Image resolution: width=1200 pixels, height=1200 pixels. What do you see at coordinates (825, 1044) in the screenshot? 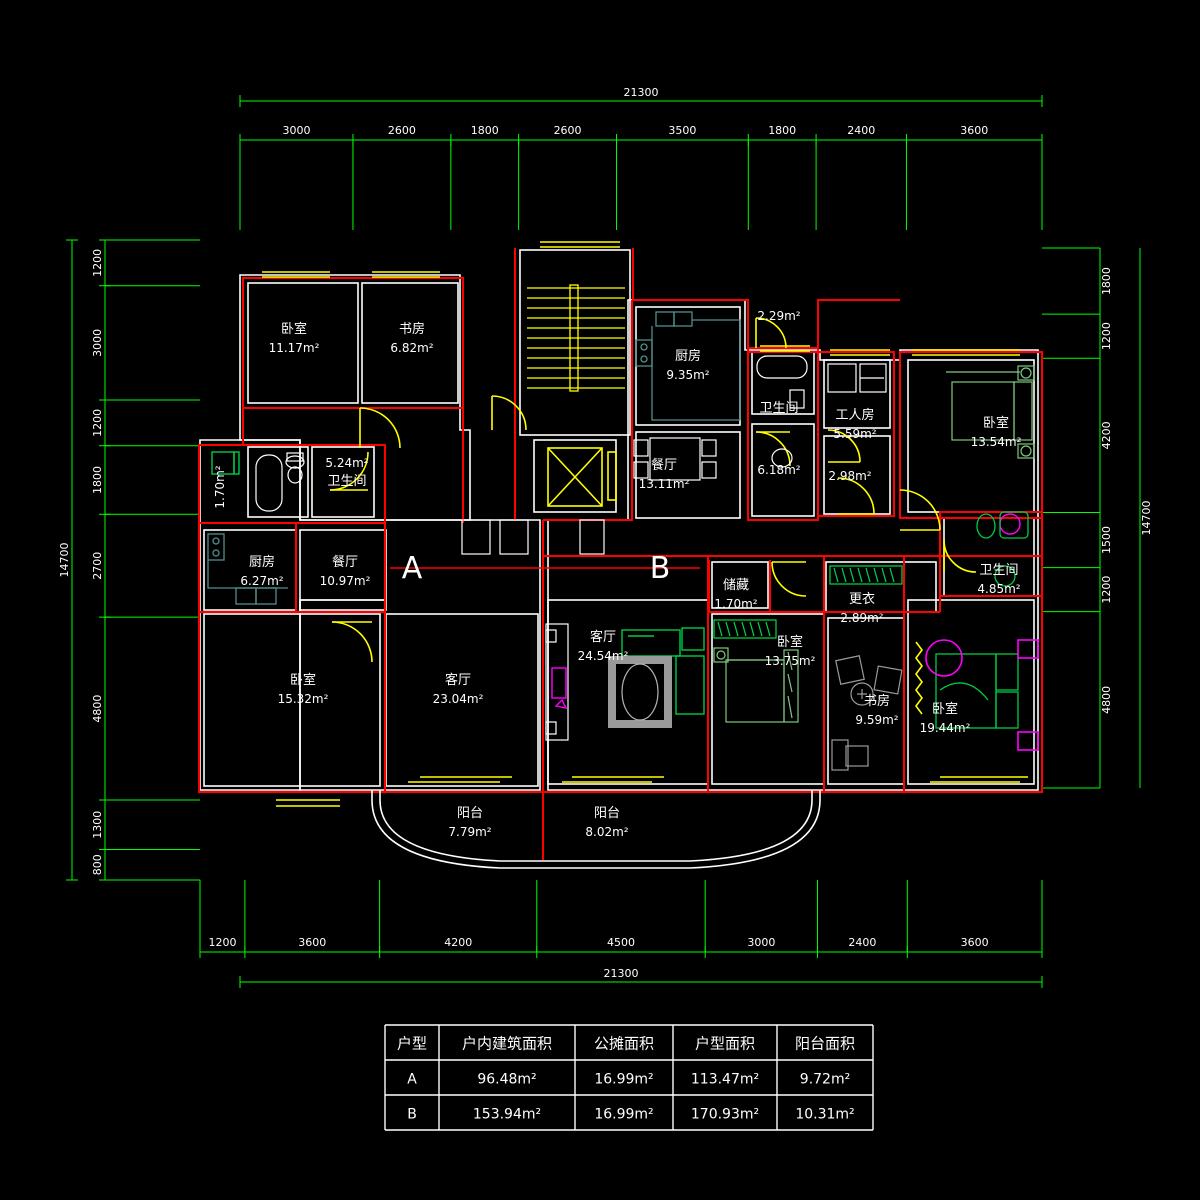
I see `table-header-cell: 阳台面积` at bounding box center [825, 1044].